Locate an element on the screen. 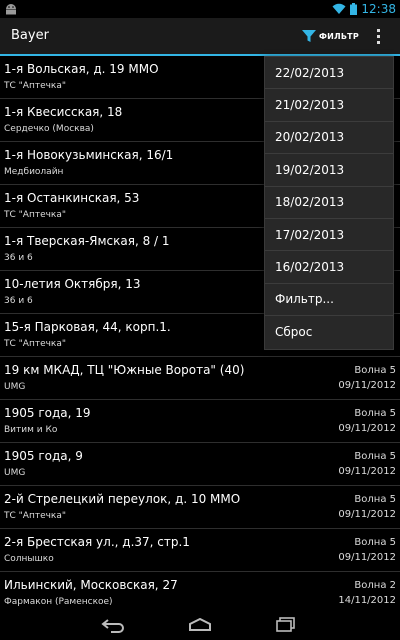 The width and height of the screenshot is (400, 640). list-item-address: 2-я Брестская ул., д.37, стр.1 is located at coordinates (97, 542).